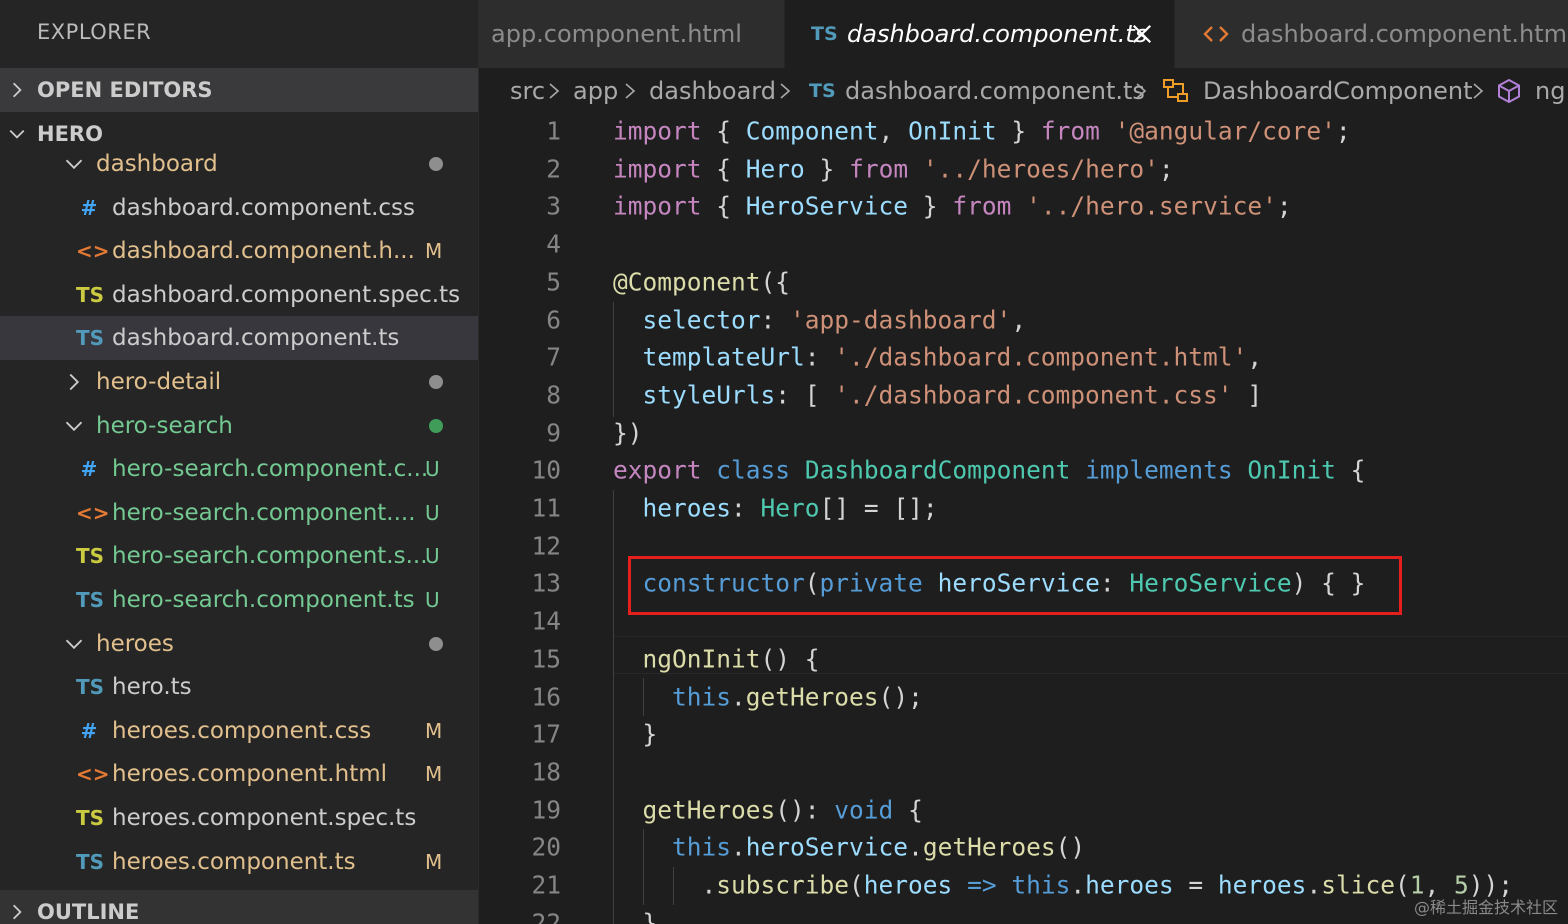  Describe the element at coordinates (546, 772) in the screenshot. I see `line-number: 18` at that location.